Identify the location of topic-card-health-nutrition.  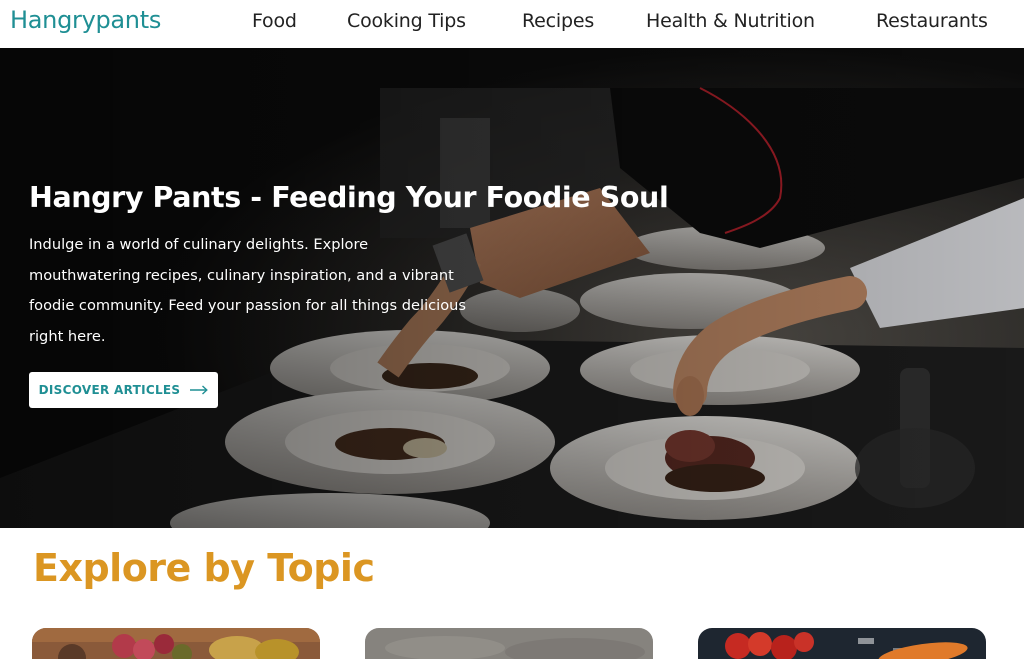
(842, 643).